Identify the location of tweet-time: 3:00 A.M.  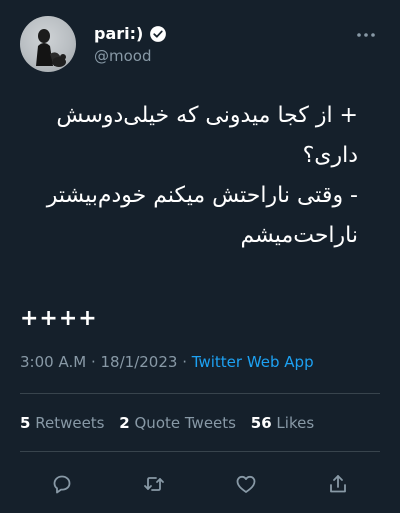
(53, 362).